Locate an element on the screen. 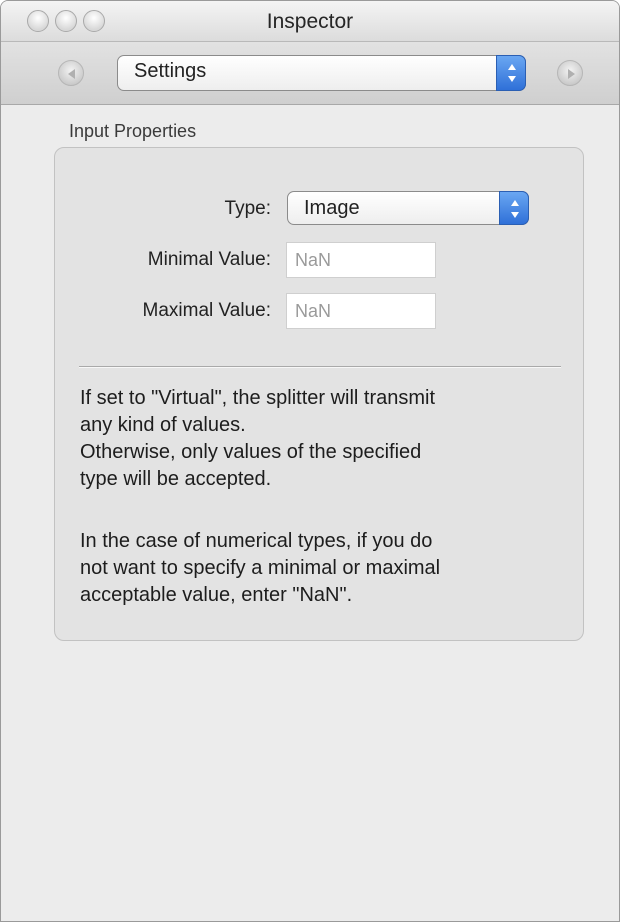 This screenshot has height=922, width=620. section-divider is located at coordinates (320, 367).